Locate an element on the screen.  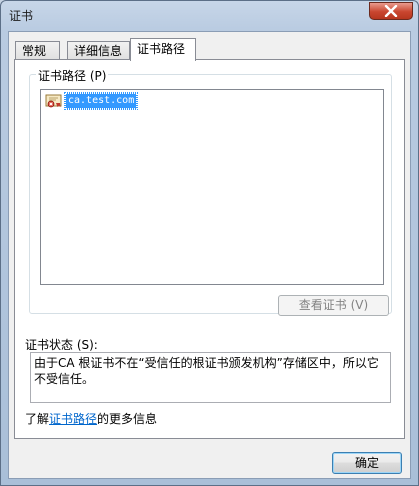
learn-more-suffix: 的更多信息 is located at coordinates (127, 419).